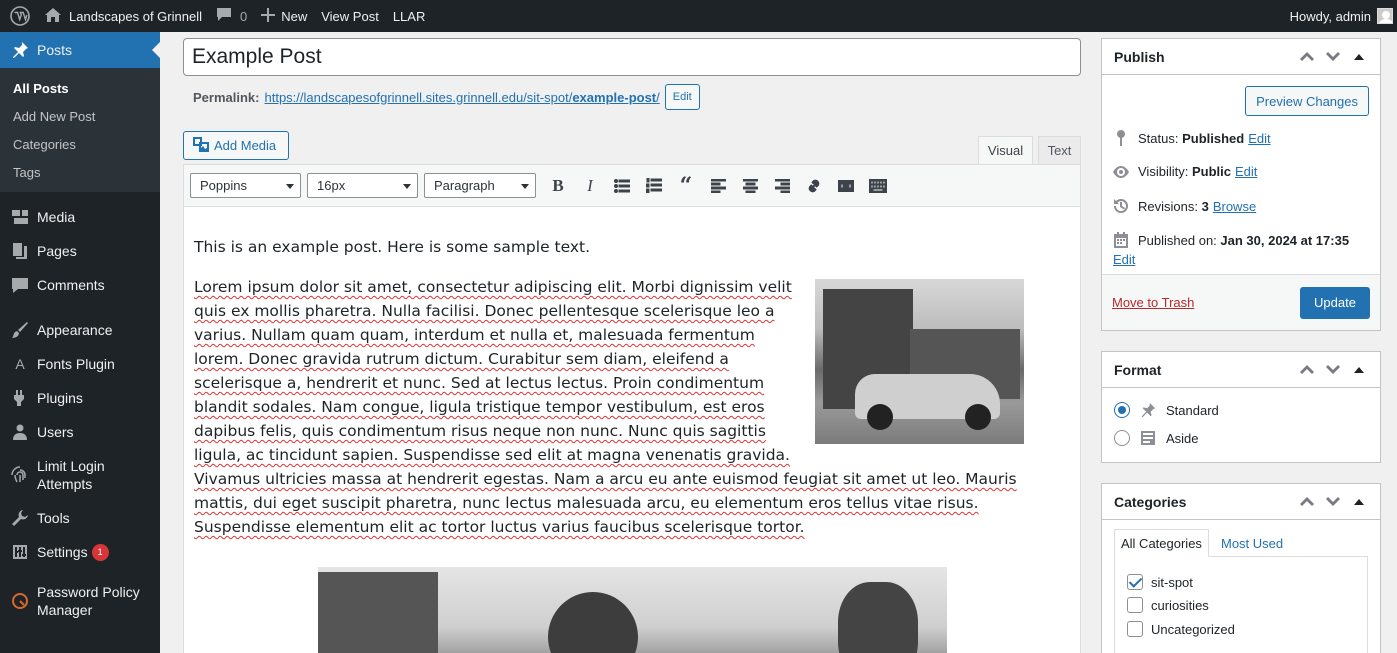 Image resolution: width=1397 pixels, height=653 pixels. Describe the element at coordinates (1135, 582) in the screenshot. I see `checkbox-sit-spot` at that location.